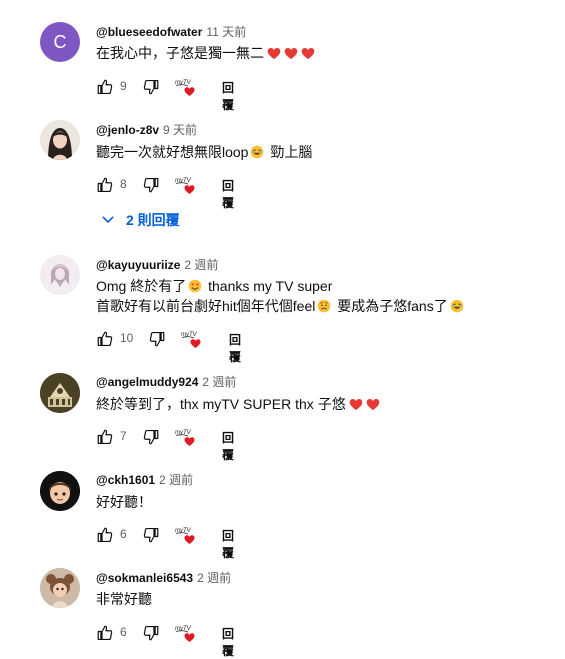 The width and height of the screenshot is (565, 659). What do you see at coordinates (147, 382) in the screenshot?
I see `comment-author: @angelmuddy924` at bounding box center [147, 382].